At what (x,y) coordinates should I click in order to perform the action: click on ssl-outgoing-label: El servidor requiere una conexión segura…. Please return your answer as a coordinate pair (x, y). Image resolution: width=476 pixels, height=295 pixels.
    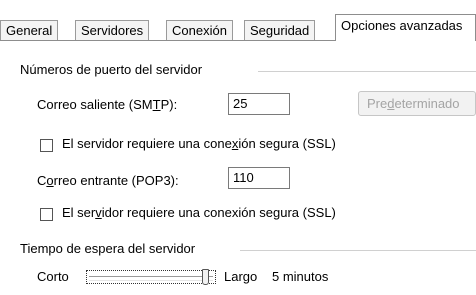
    Looking at the image, I should click on (199, 143).